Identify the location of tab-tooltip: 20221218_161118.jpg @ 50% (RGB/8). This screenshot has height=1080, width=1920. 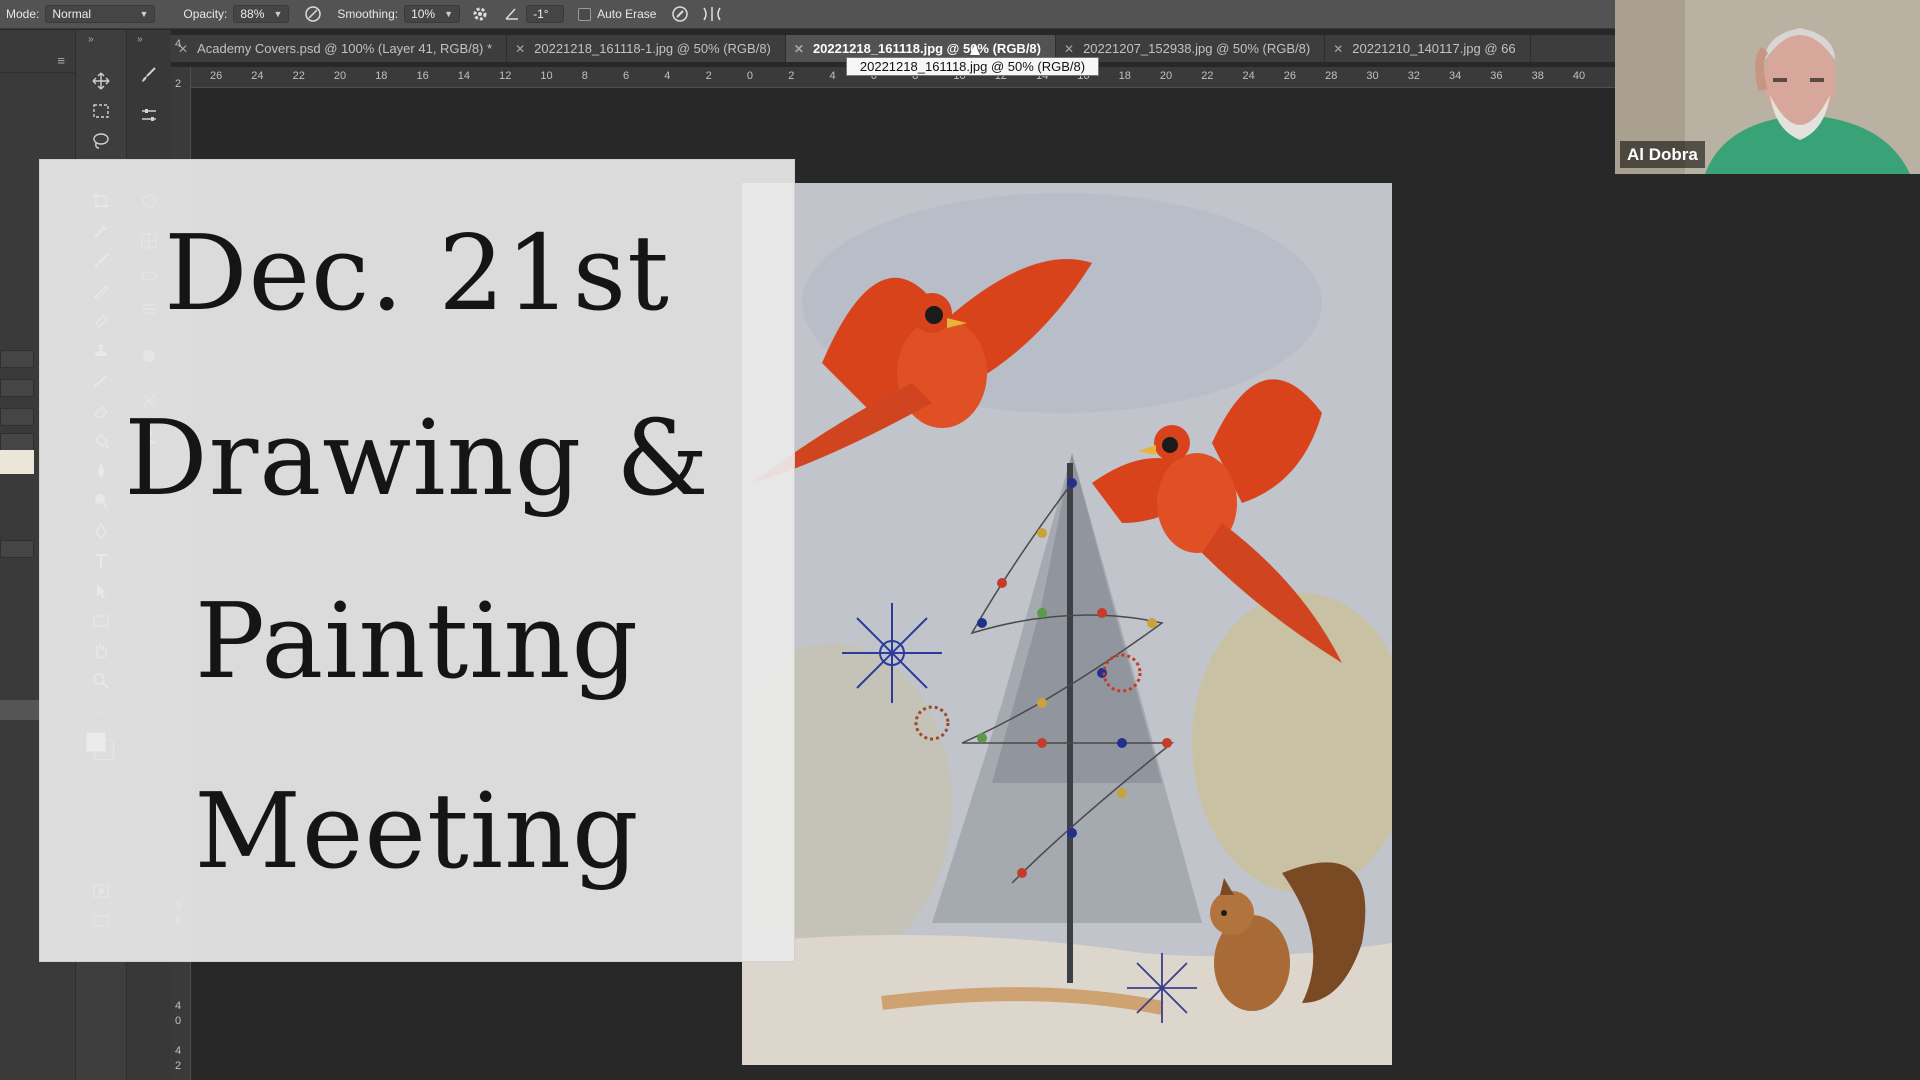
(972, 66).